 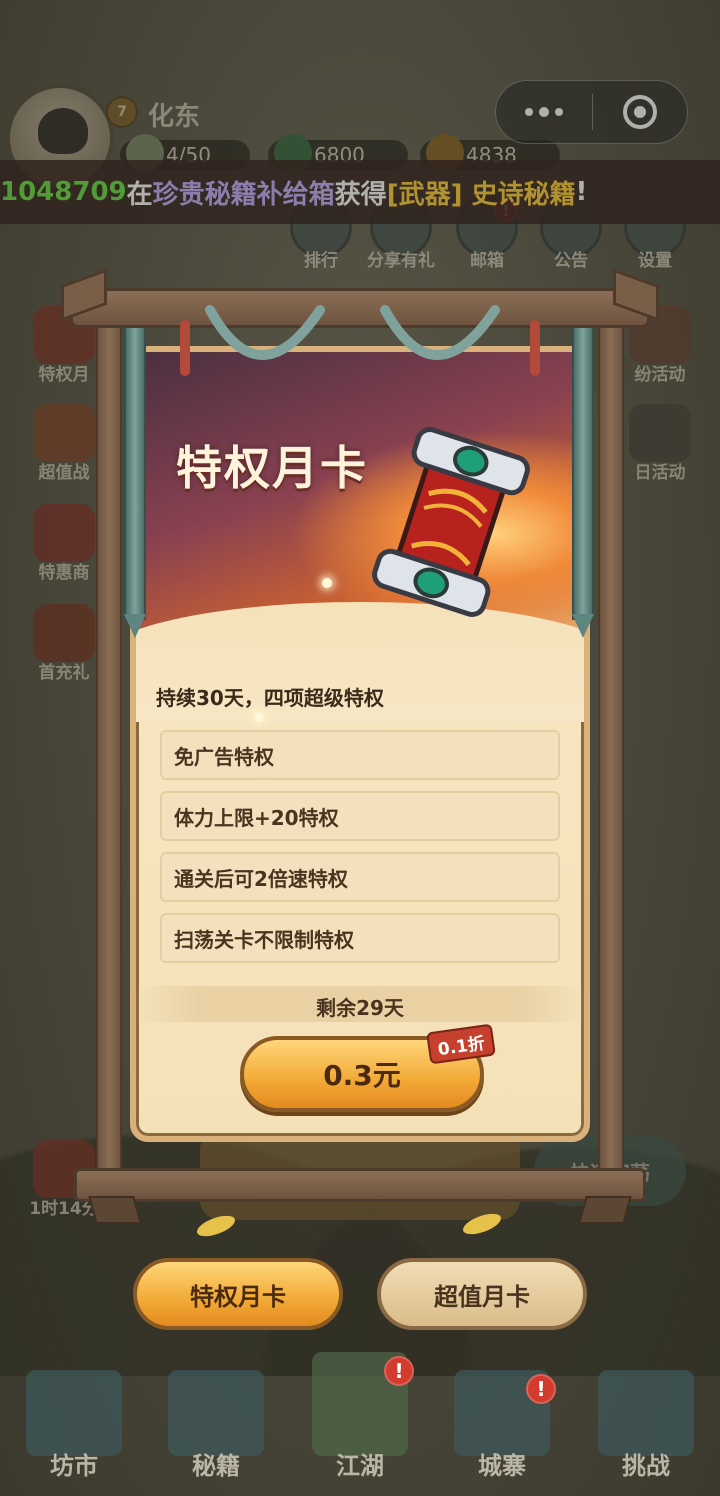 What do you see at coordinates (502, 1430) in the screenshot?
I see `nav-fortress: ! 城寨` at bounding box center [502, 1430].